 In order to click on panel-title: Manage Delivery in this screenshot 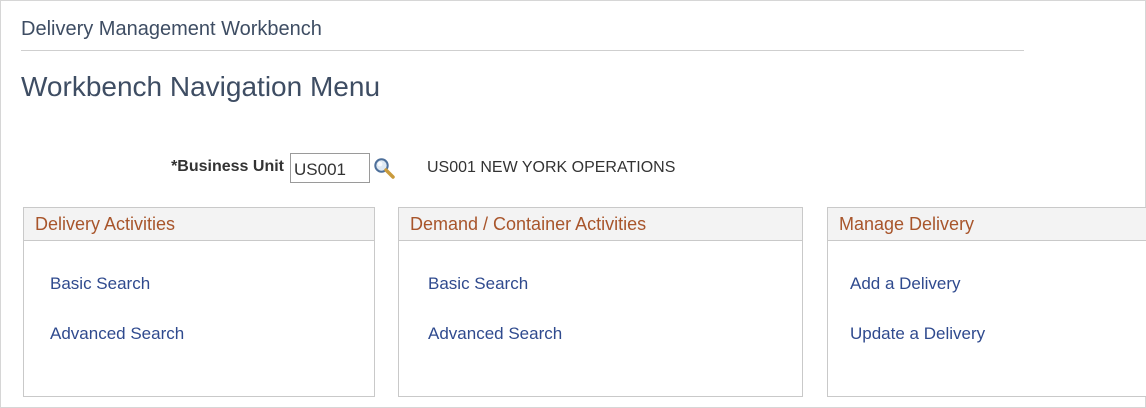, I will do `click(987, 224)`.